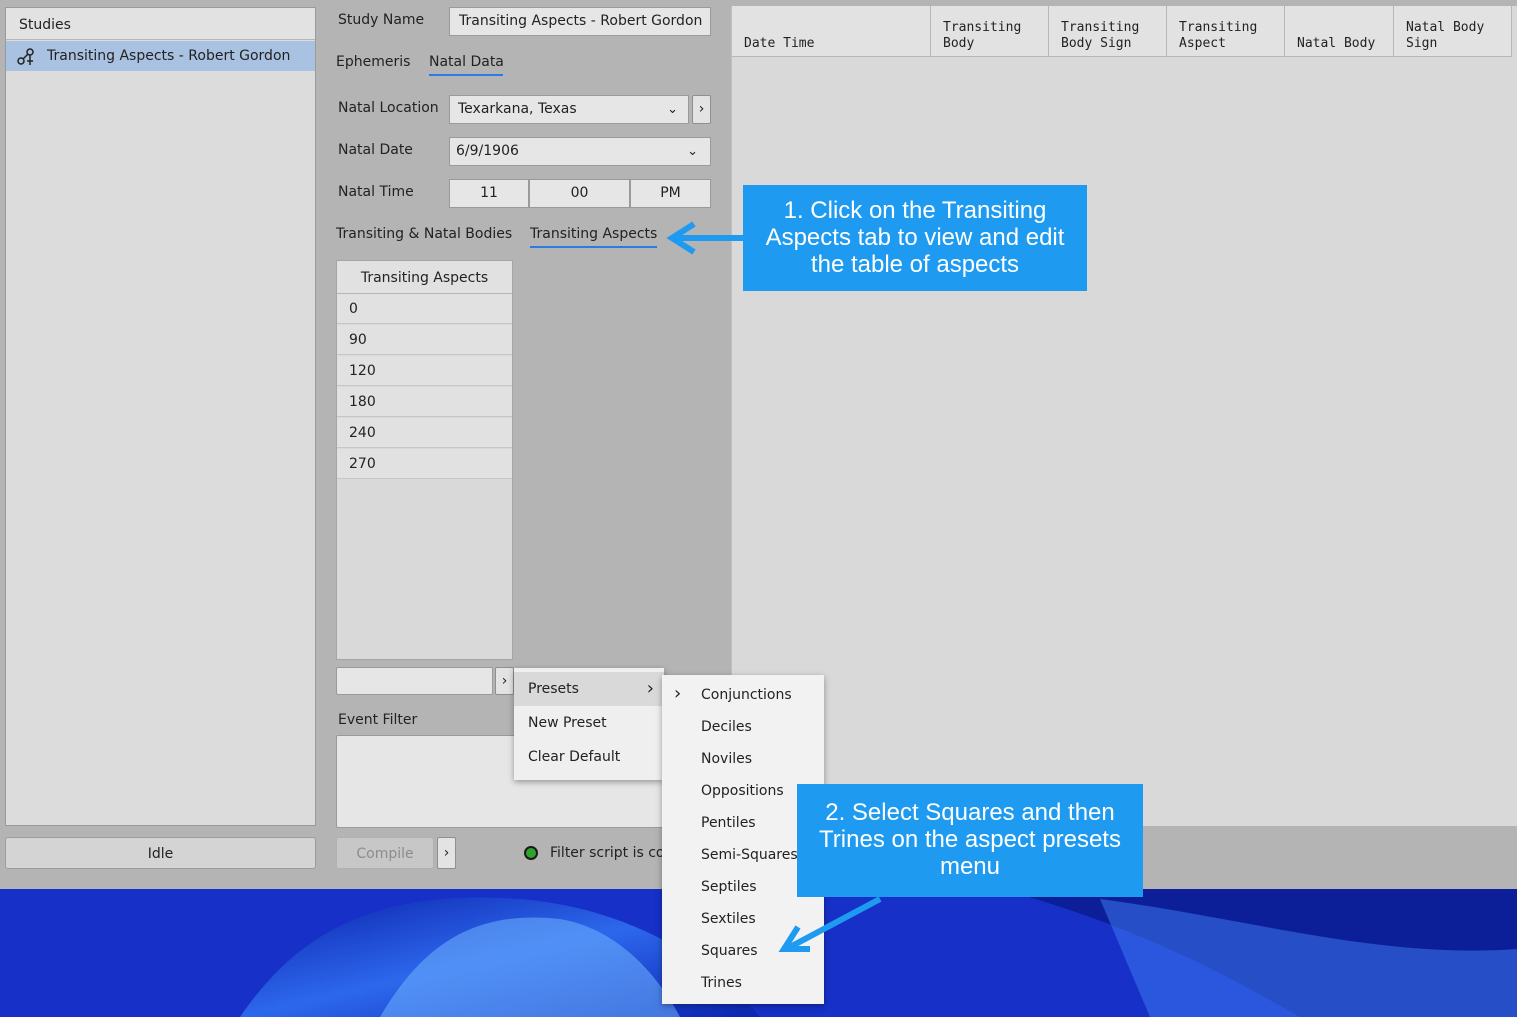 Image resolution: width=1517 pixels, height=1017 pixels. Describe the element at coordinates (487, 151) in the screenshot. I see `natal-date-value: 6/9/1906` at that location.